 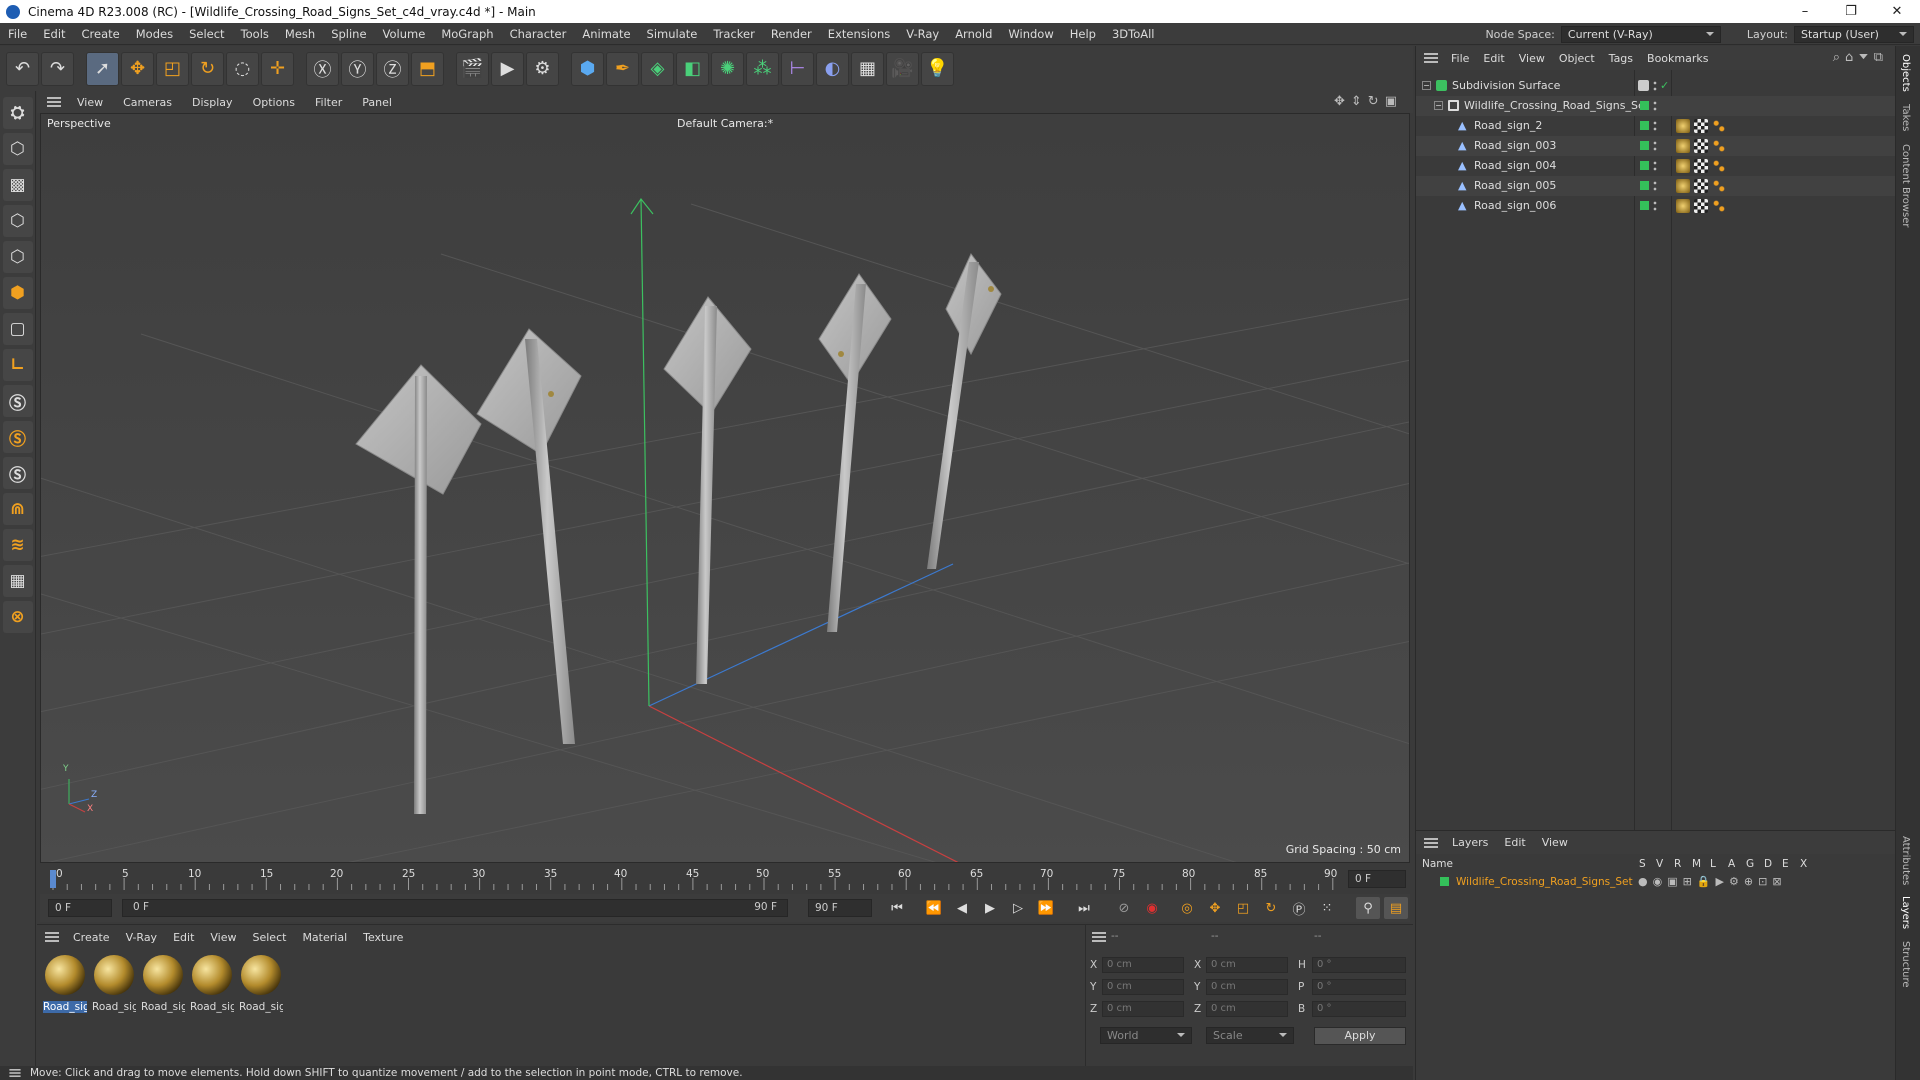 What do you see at coordinates (1360, 1036) in the screenshot?
I see `apply-button: Apply` at bounding box center [1360, 1036].